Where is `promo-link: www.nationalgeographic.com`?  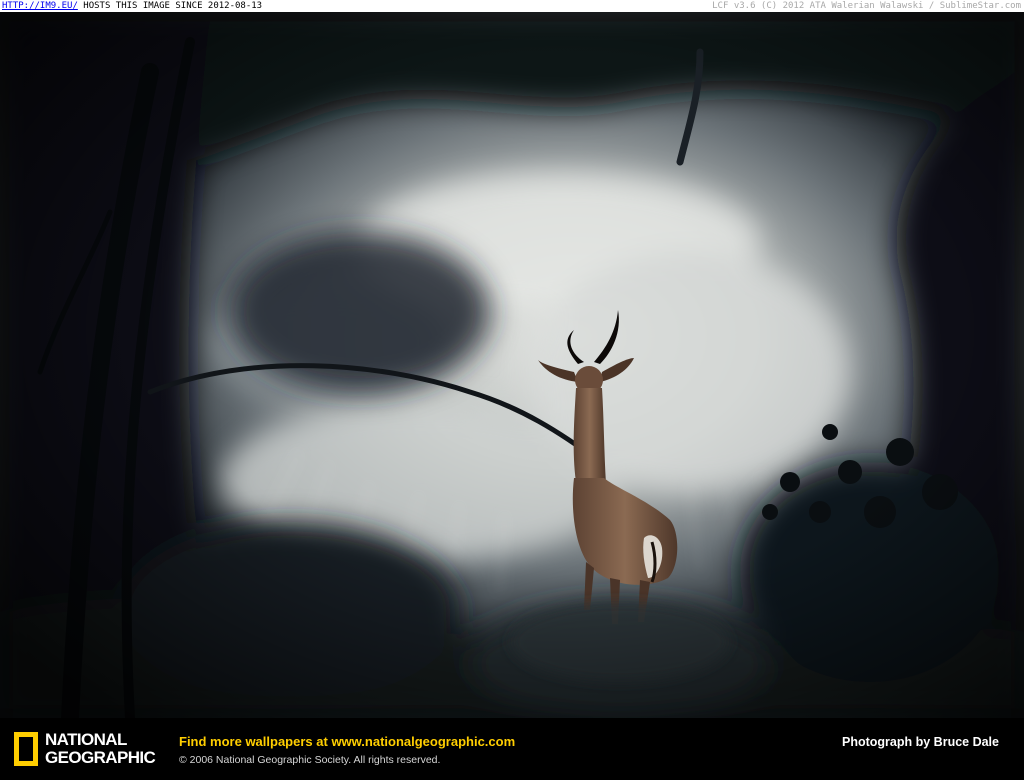
promo-link: www.nationalgeographic.com is located at coordinates (423, 741).